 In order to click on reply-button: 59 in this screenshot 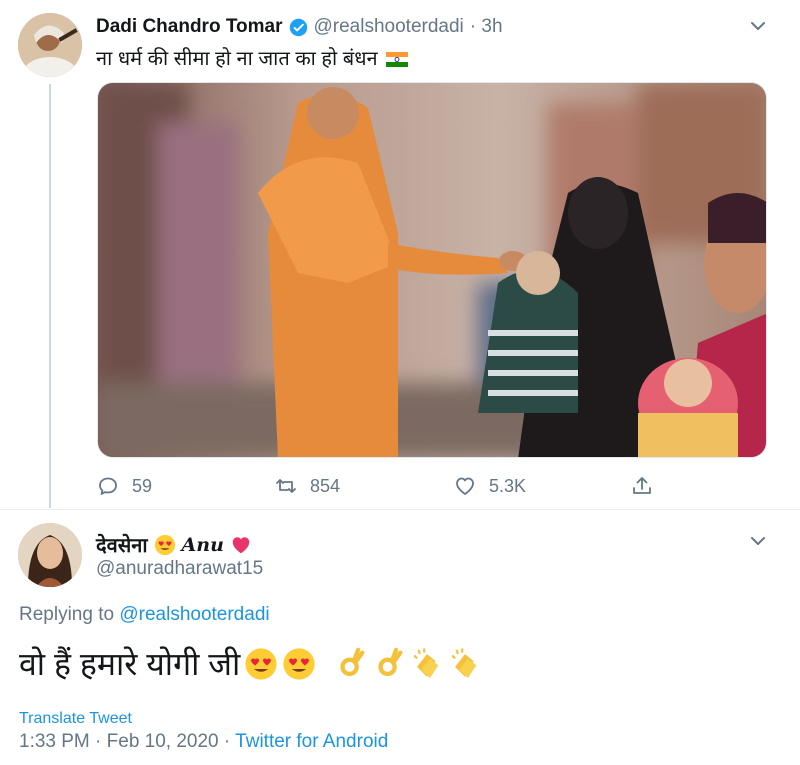, I will do `click(124, 486)`.